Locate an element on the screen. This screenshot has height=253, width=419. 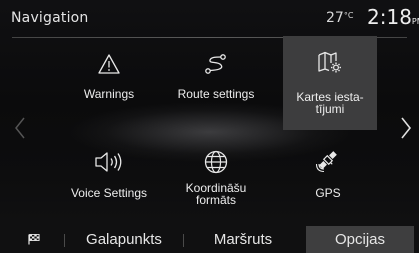
tab-marsruts: Maršruts is located at coordinates (243, 239).